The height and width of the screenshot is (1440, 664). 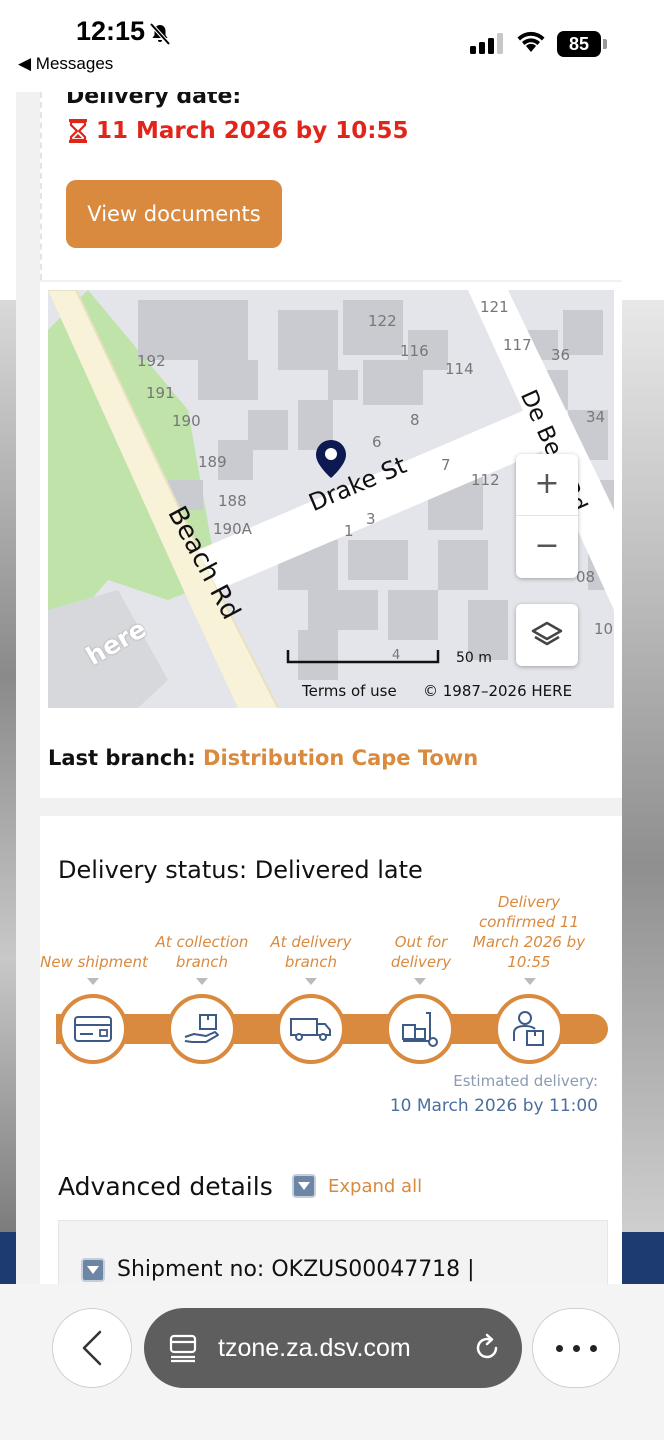 What do you see at coordinates (349, 691) in the screenshot?
I see `map-terms-link: Terms of use` at bounding box center [349, 691].